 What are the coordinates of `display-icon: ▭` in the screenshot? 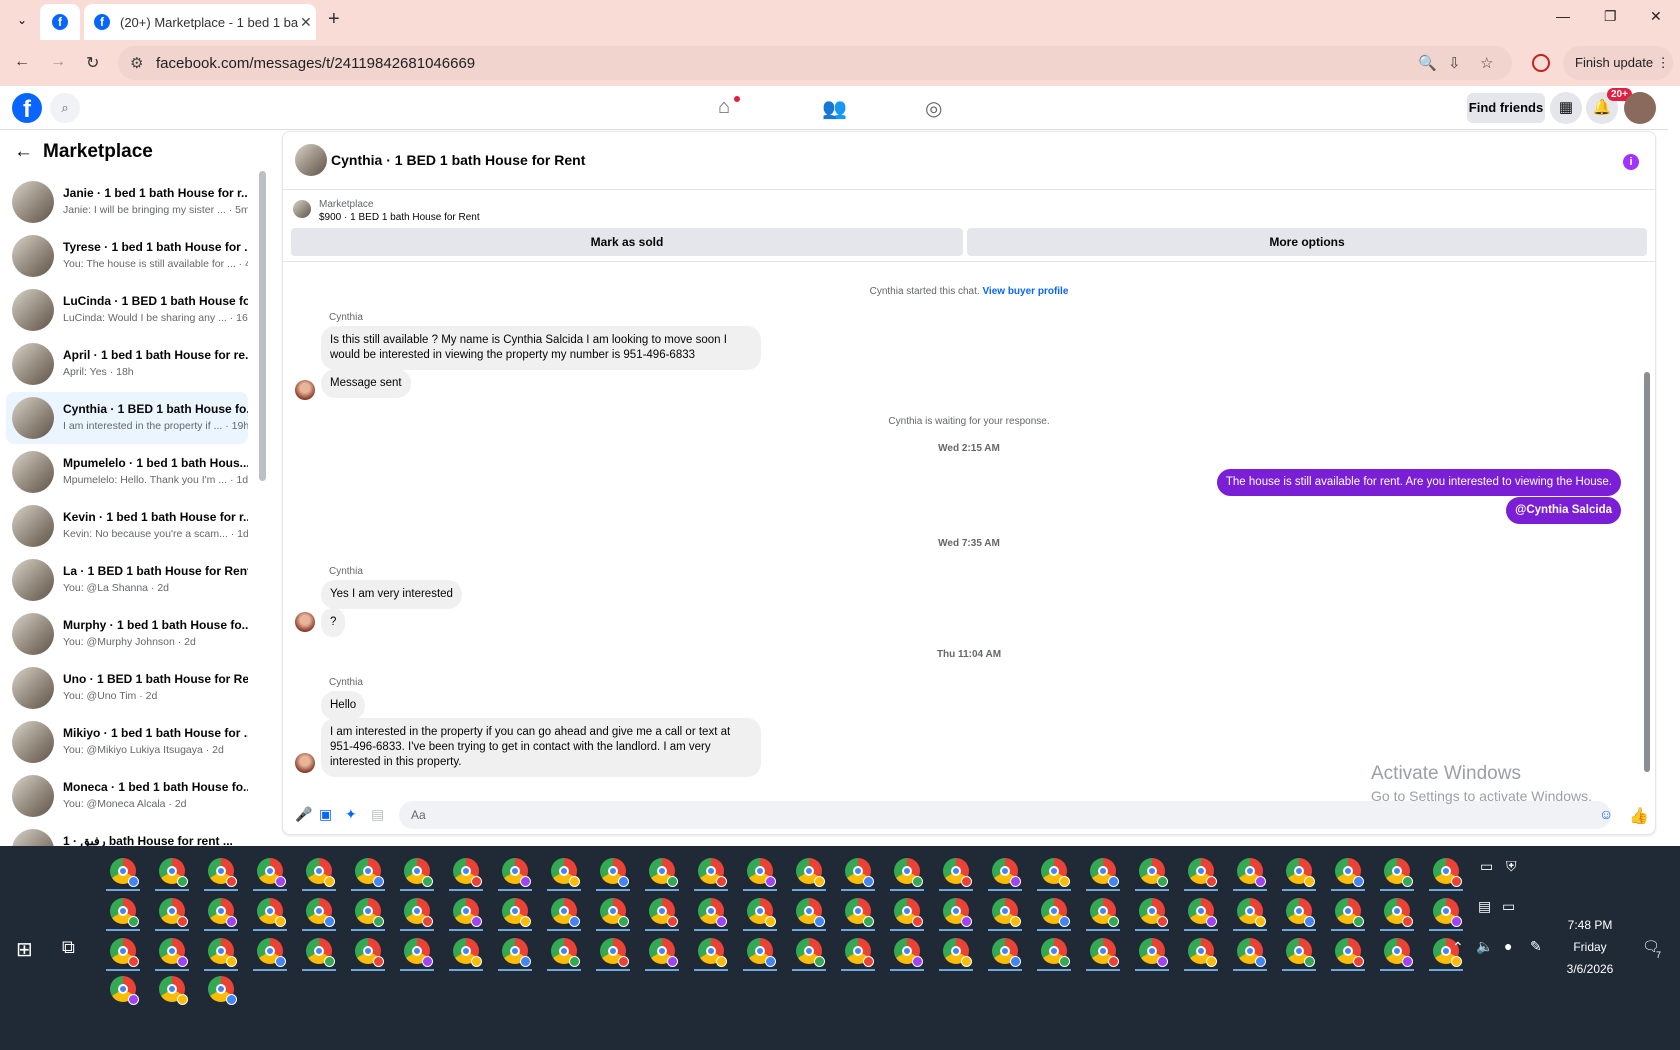 It's located at (1508, 906).